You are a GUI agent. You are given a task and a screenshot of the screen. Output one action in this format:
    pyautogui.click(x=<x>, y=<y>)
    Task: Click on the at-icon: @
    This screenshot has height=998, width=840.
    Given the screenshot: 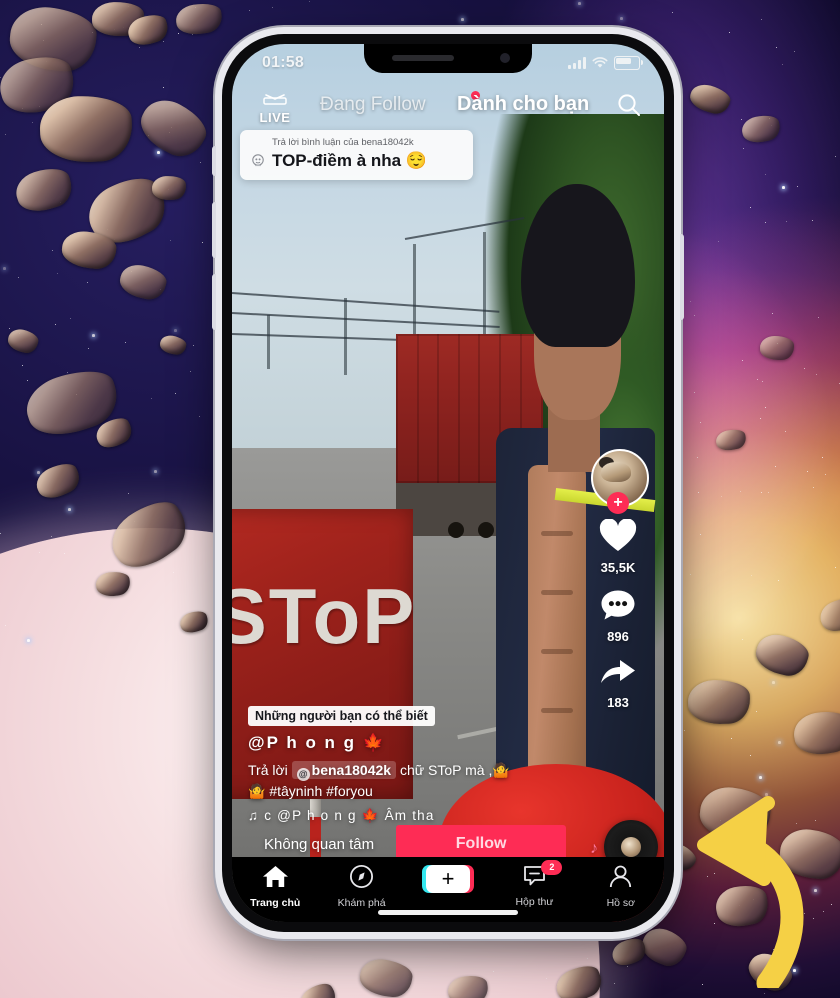 What is the action you would take?
    pyautogui.click(x=303, y=774)
    